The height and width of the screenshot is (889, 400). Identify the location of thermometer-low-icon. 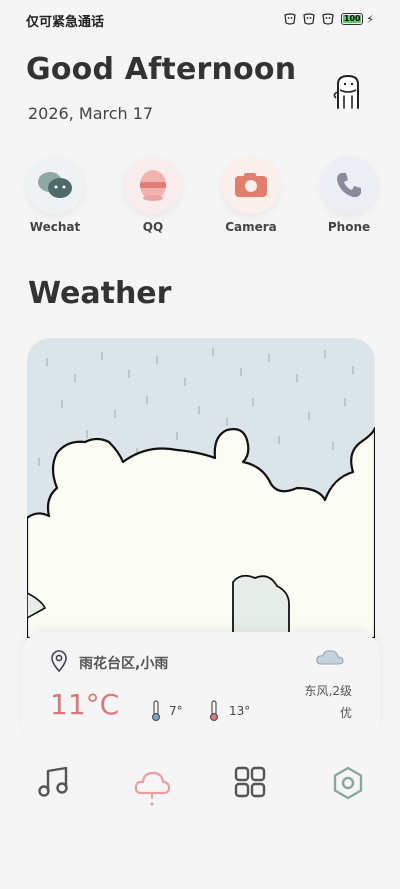
(156, 711).